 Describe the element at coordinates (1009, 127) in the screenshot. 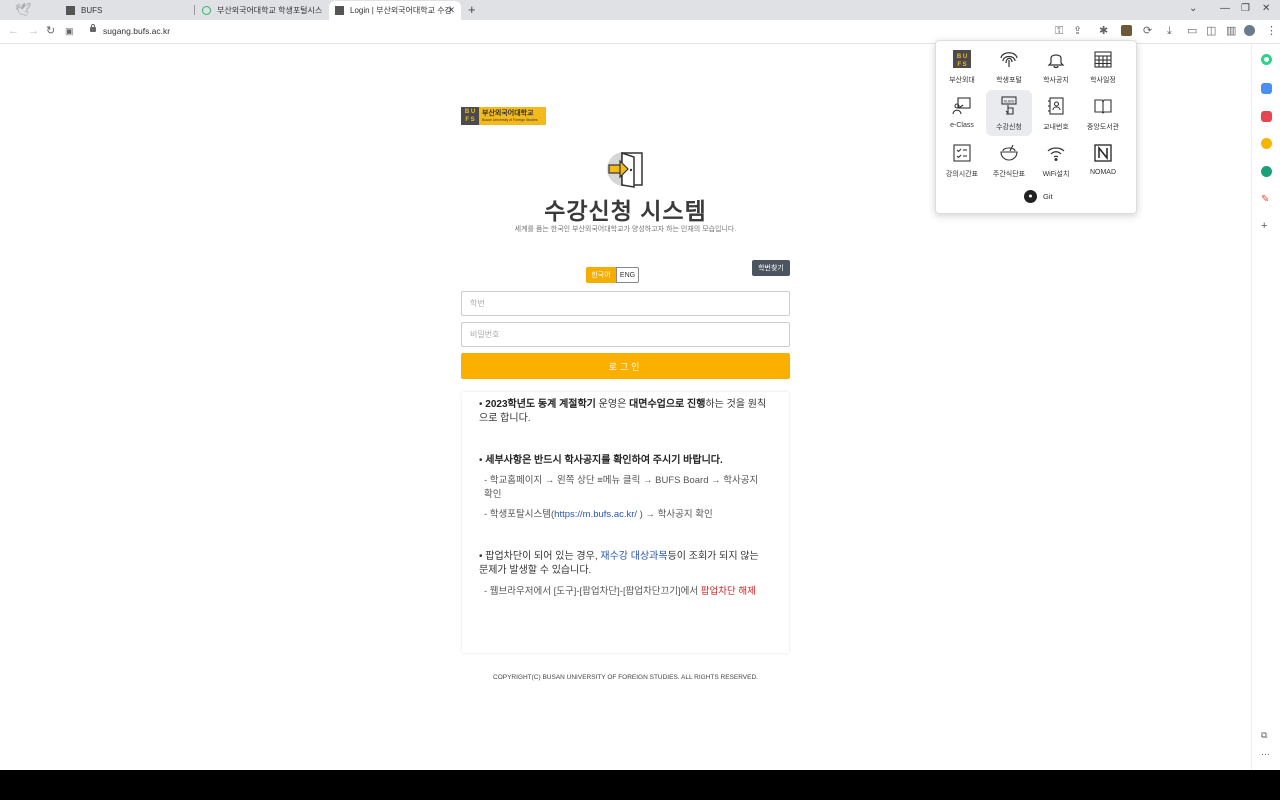

I see `menu-item-label: 수강신청` at that location.